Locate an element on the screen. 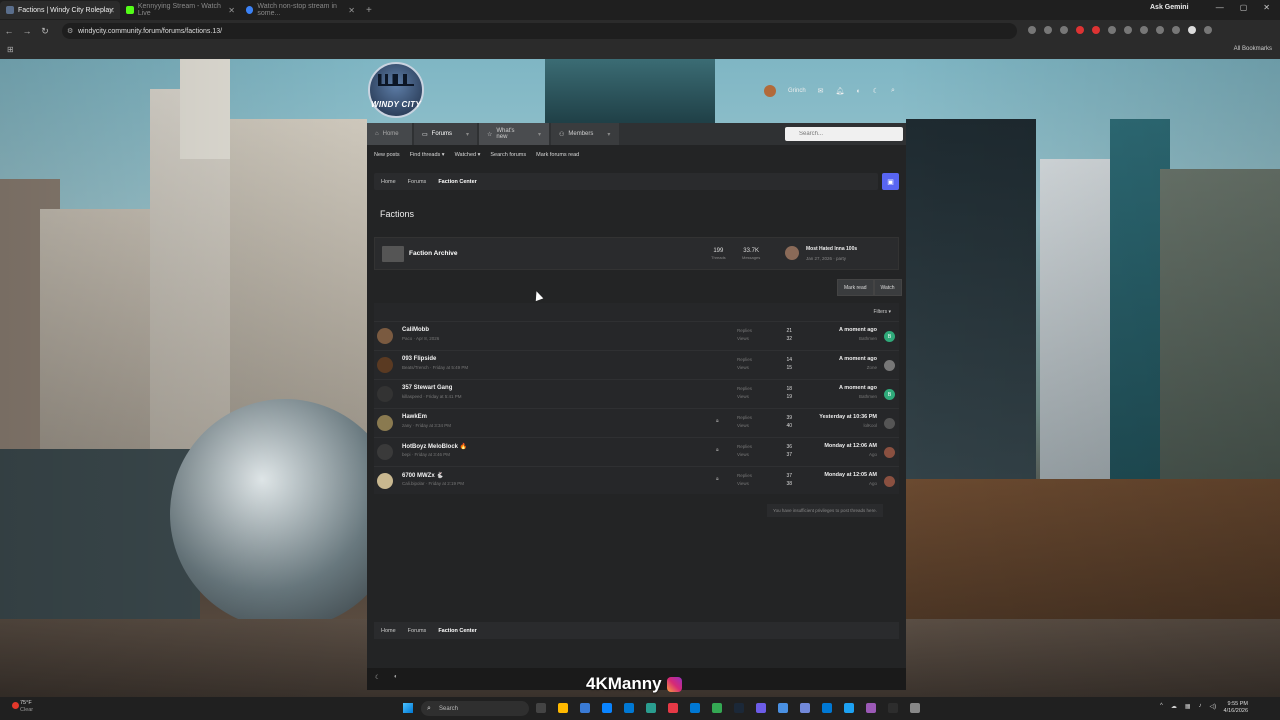 This screenshot has width=1280, height=720. task-view-icon is located at coordinates (541, 708).